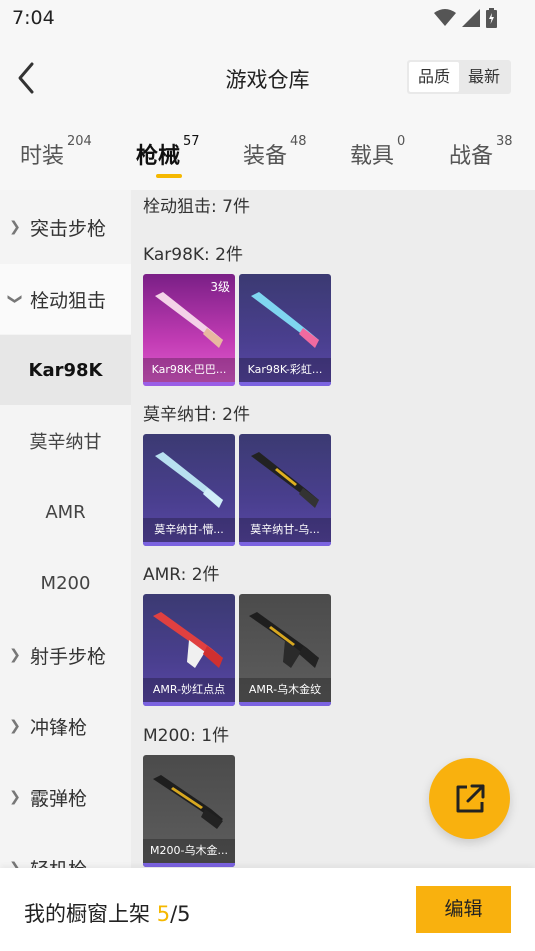 This screenshot has height=951, width=535. What do you see at coordinates (401, 141) in the screenshot?
I see `tab-count: 0` at bounding box center [401, 141].